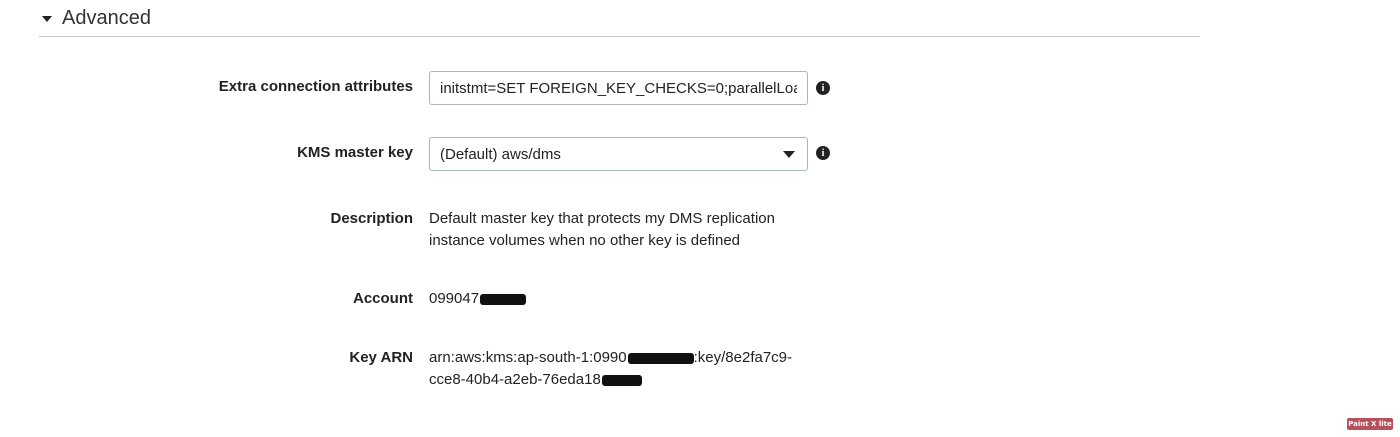 The width and height of the screenshot is (1400, 437). Describe the element at coordinates (355, 152) in the screenshot. I see `kms-master-key-label: KMS master key` at that location.